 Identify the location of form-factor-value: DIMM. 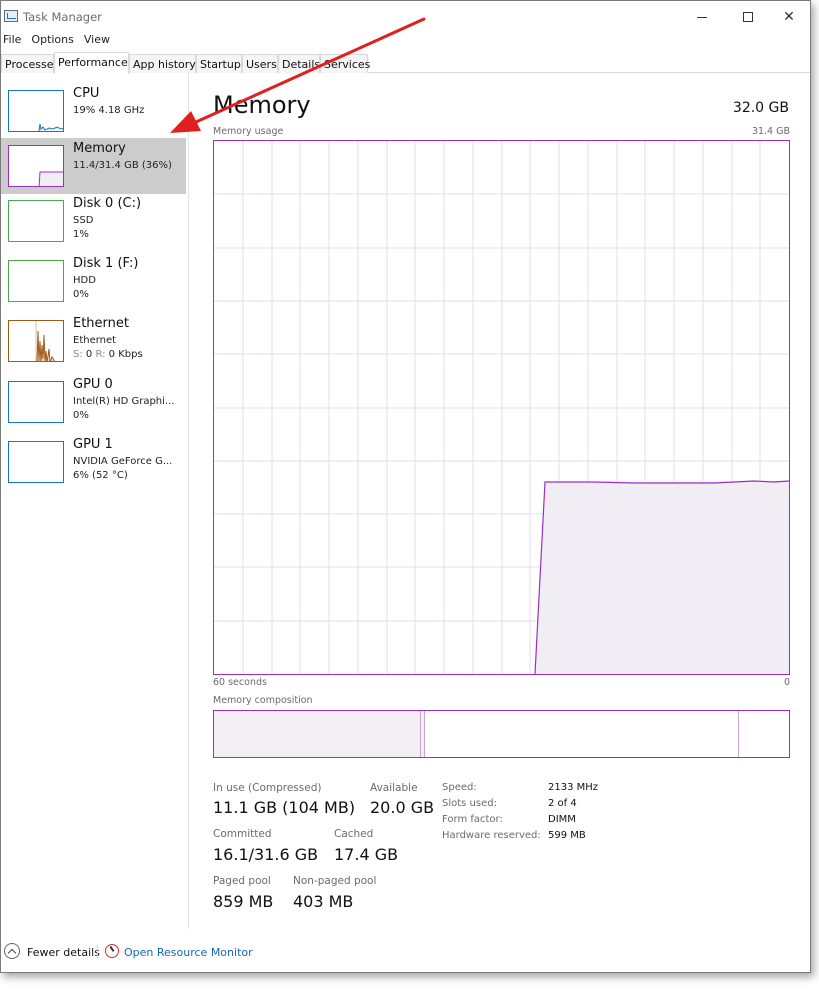
(562, 819).